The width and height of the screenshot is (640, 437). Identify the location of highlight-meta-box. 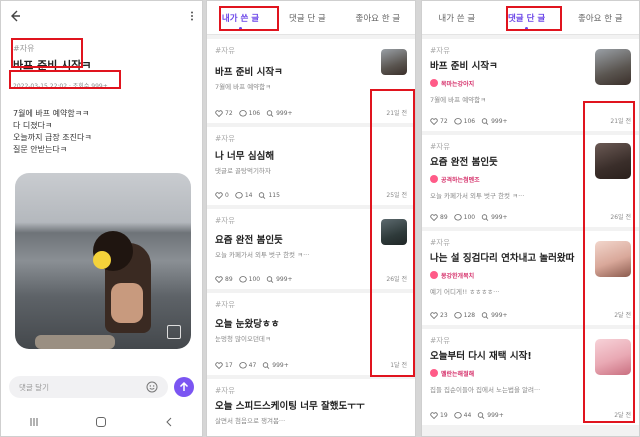
(65, 79).